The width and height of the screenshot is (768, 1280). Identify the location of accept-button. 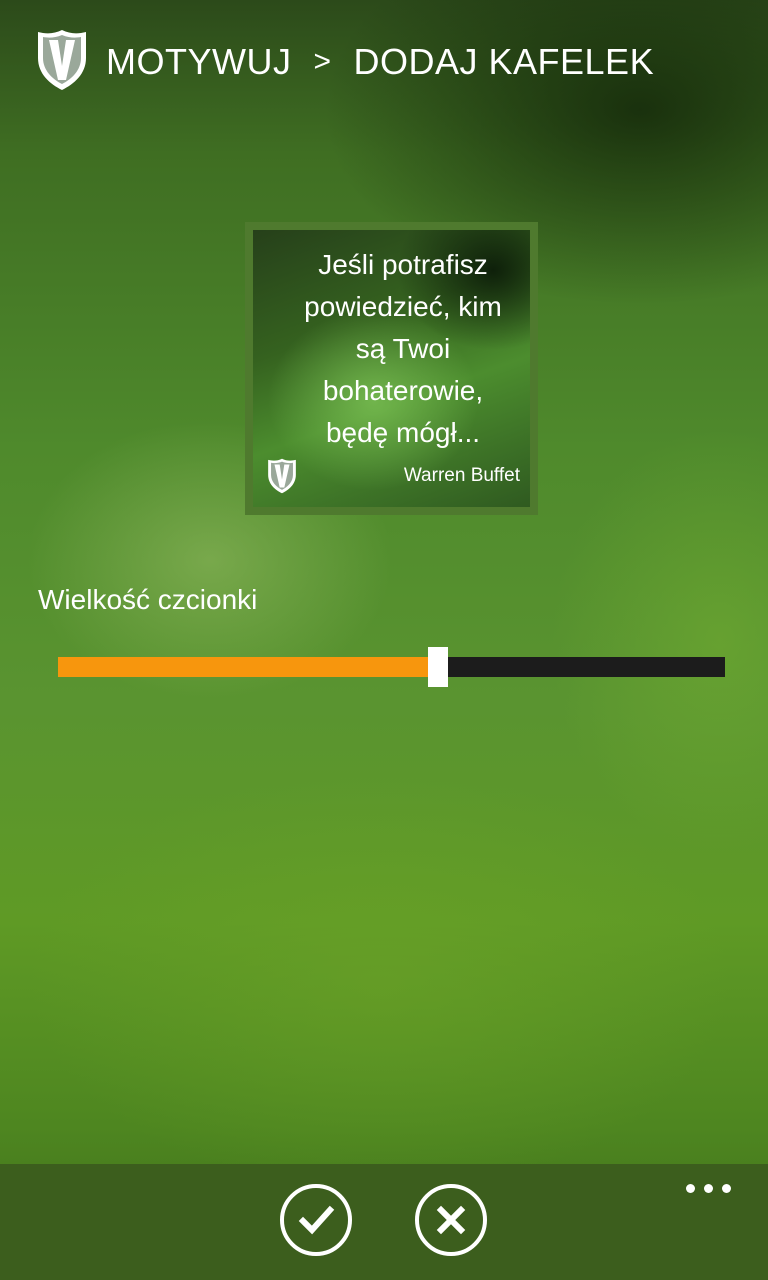
(316, 1220).